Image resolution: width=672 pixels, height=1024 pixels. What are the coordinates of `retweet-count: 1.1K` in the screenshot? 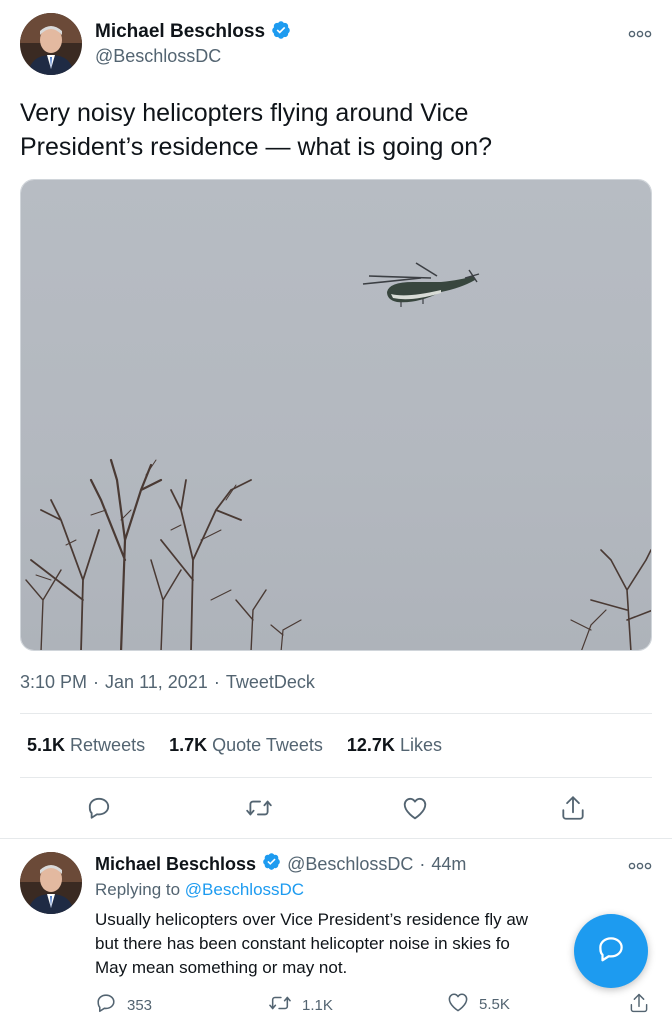 It's located at (317, 1005).